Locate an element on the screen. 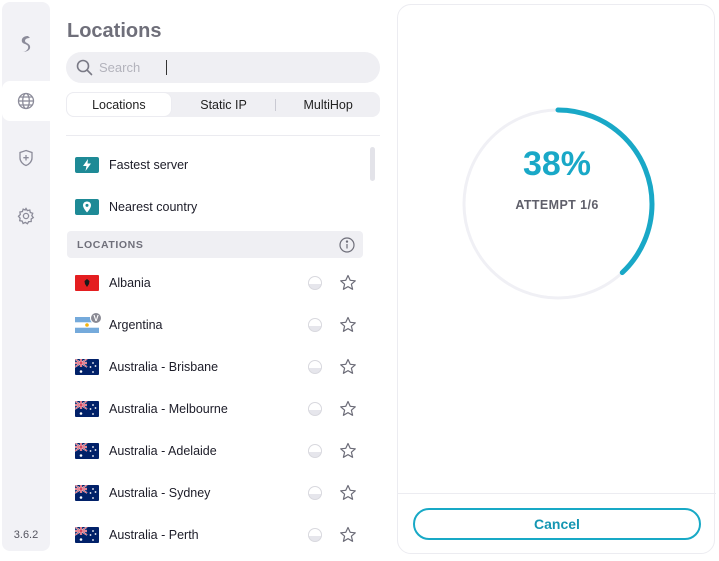 Image resolution: width=719 pixels, height=561 pixels. list-item-fastest-server: Fastest server is located at coordinates (216, 165).